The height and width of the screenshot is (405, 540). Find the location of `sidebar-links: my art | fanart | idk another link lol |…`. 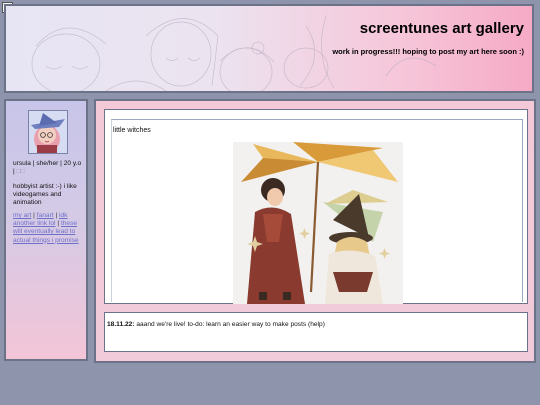

sidebar-links: my art | fanart | idk another link lol |… is located at coordinates (48, 228).